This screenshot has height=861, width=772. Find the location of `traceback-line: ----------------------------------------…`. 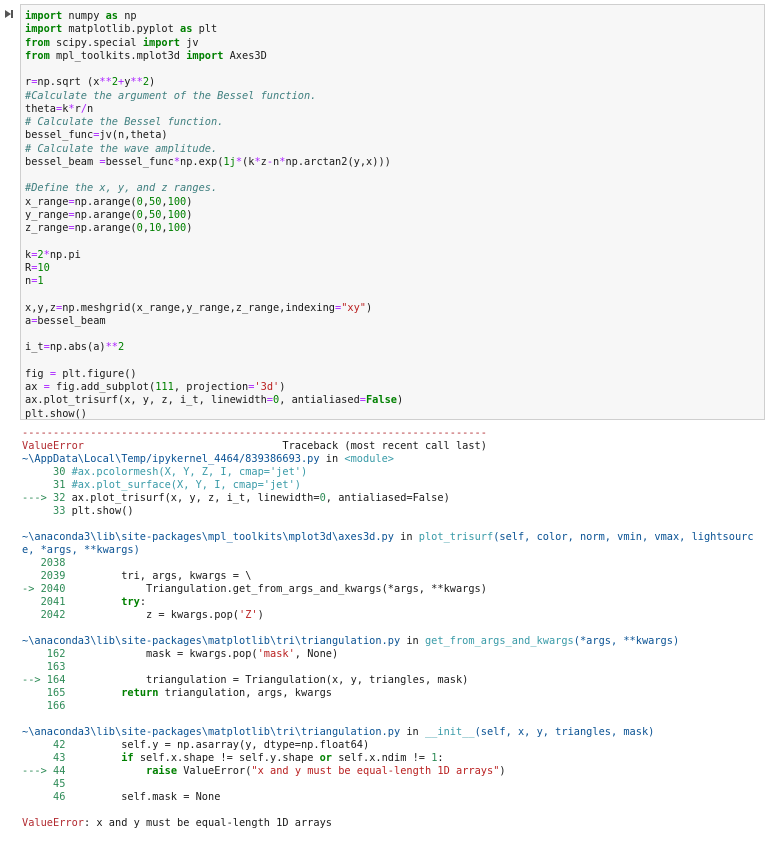

traceback-line: ----------------------------------------… is located at coordinates (393, 433).